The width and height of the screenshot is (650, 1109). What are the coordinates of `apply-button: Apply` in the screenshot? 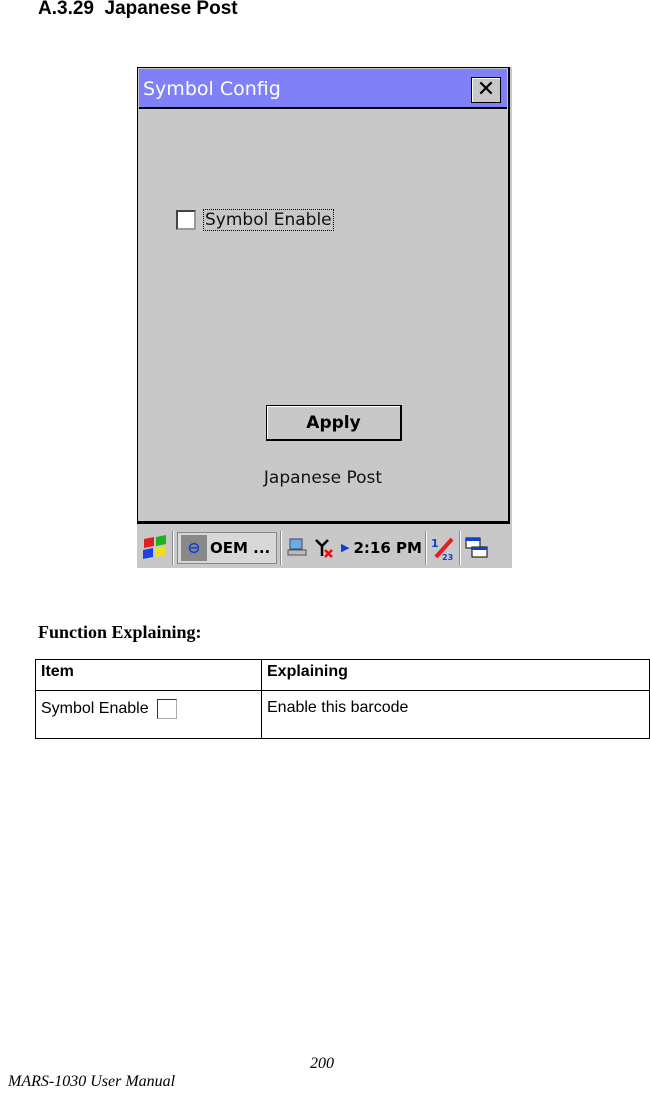 It's located at (334, 423).